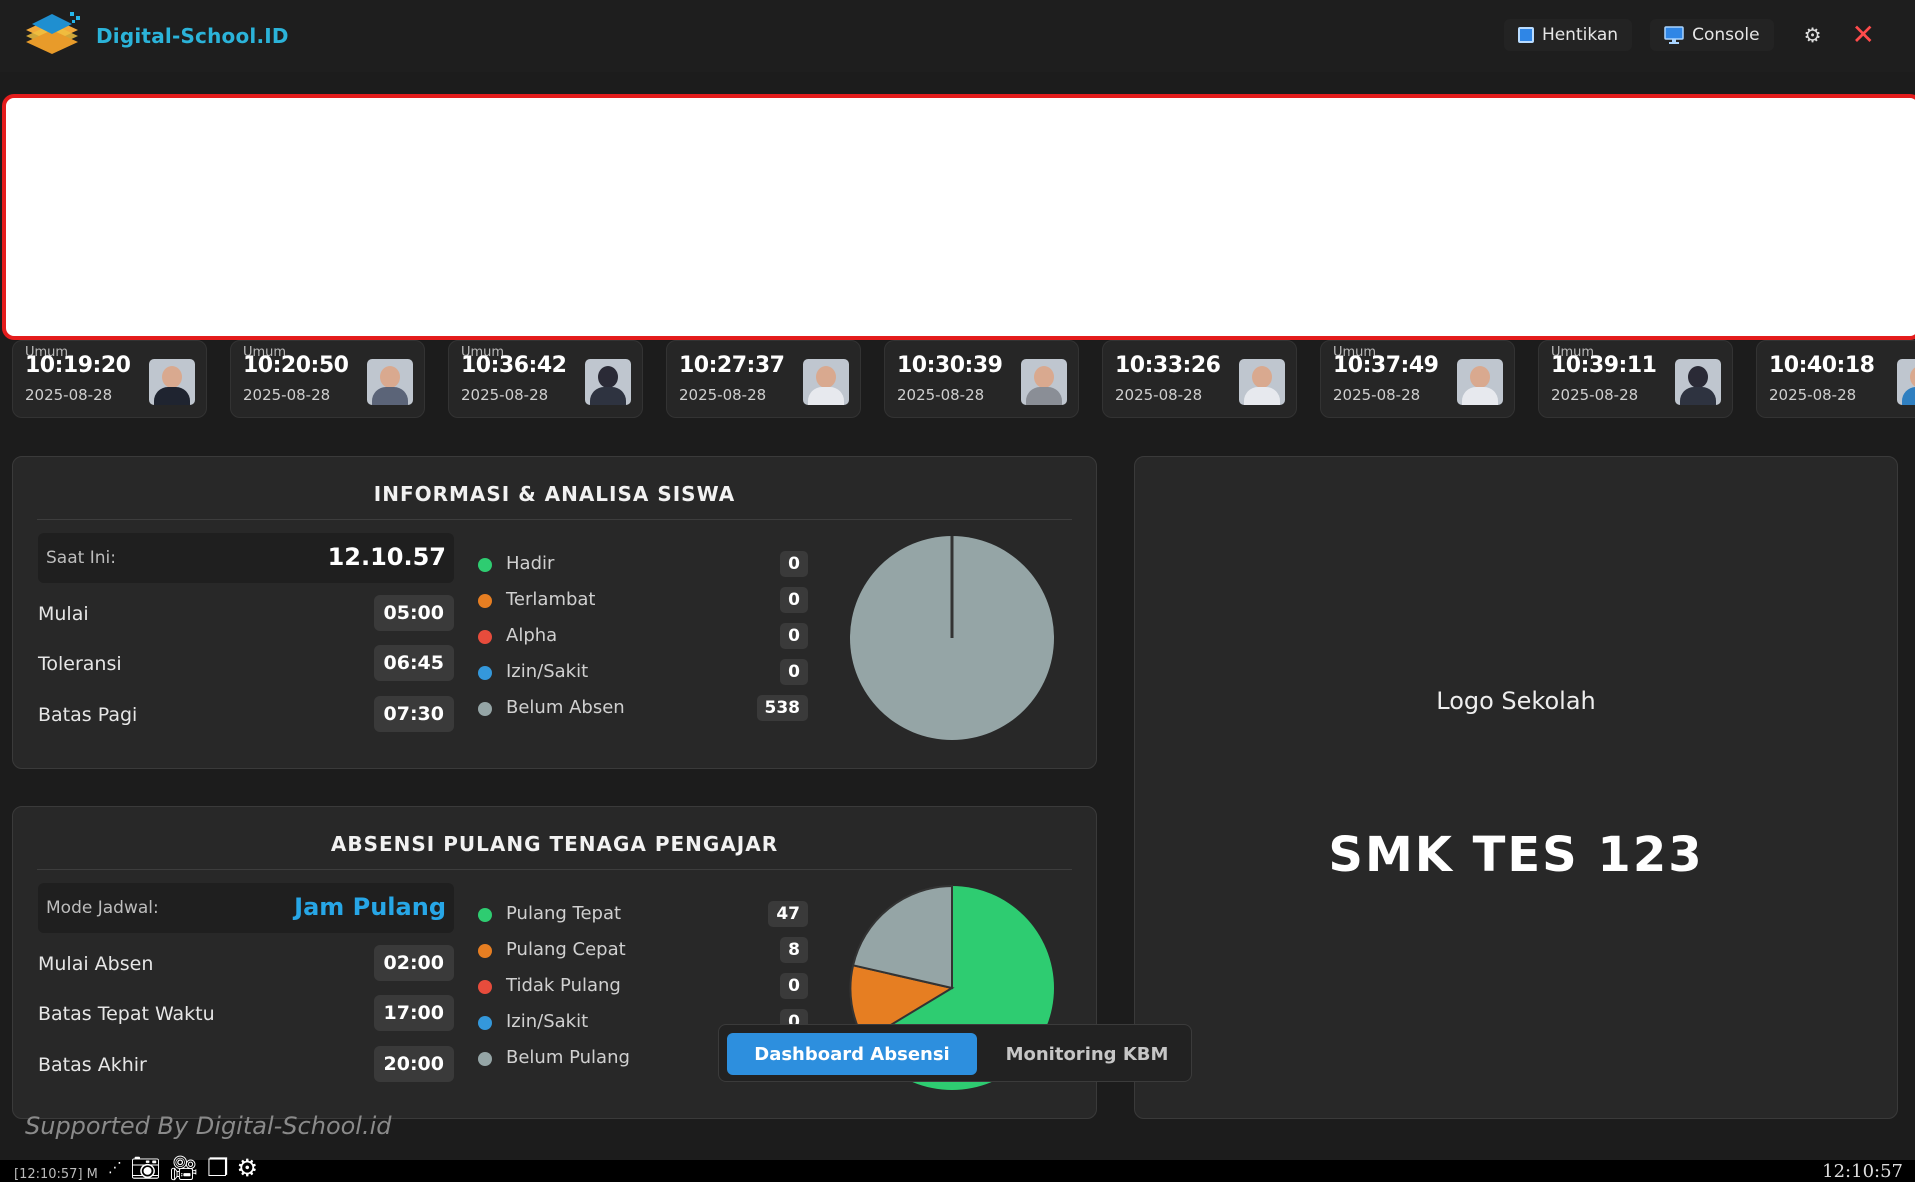  What do you see at coordinates (246, 558) in the screenshot?
I see `current-time-box: Saat Ini: 12.10.57` at bounding box center [246, 558].